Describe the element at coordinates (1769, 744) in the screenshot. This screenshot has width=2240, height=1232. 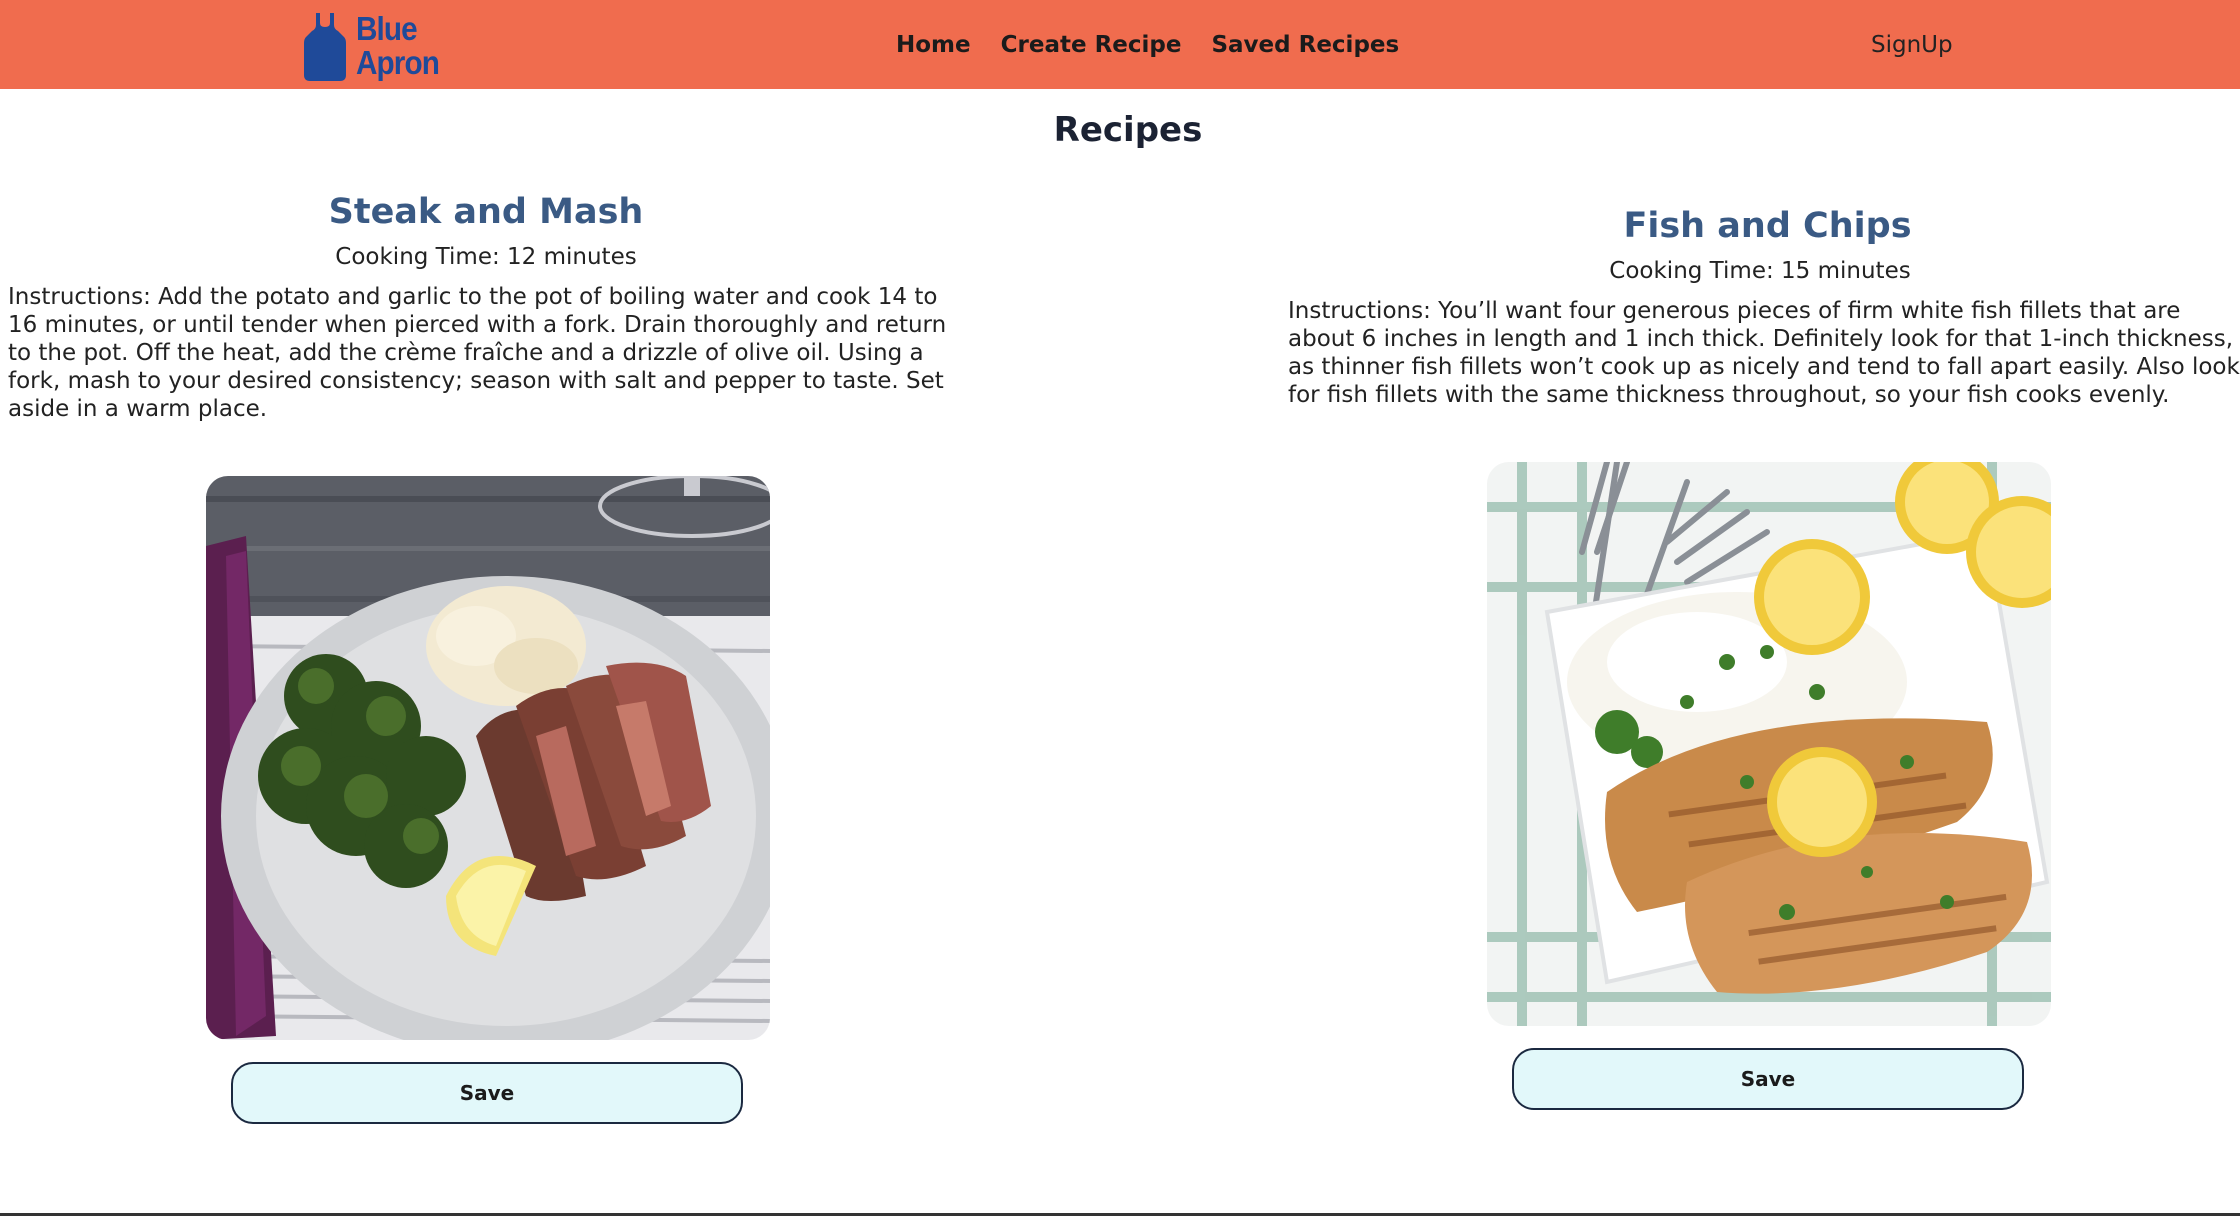
I see `recipe-photo-fish` at that location.